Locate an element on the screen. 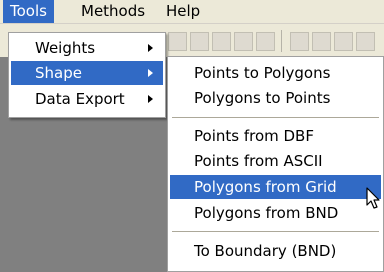 This screenshot has height=272, width=384. menu-item-to-boundary-bnd: To Boundary (BND) is located at coordinates (275, 251).